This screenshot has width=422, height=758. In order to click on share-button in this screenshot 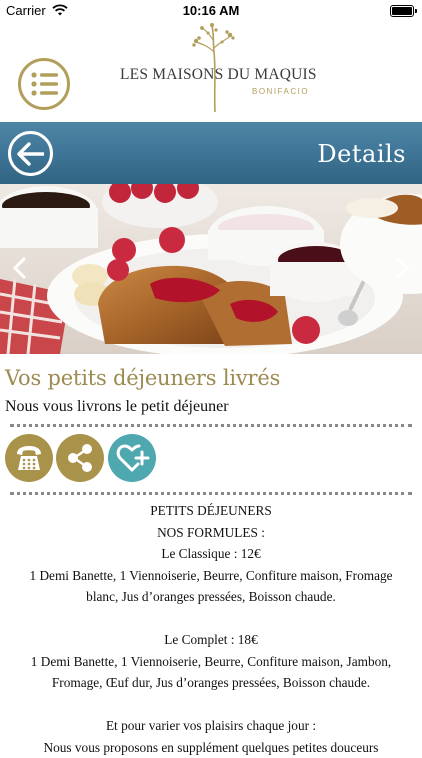, I will do `click(80, 458)`.